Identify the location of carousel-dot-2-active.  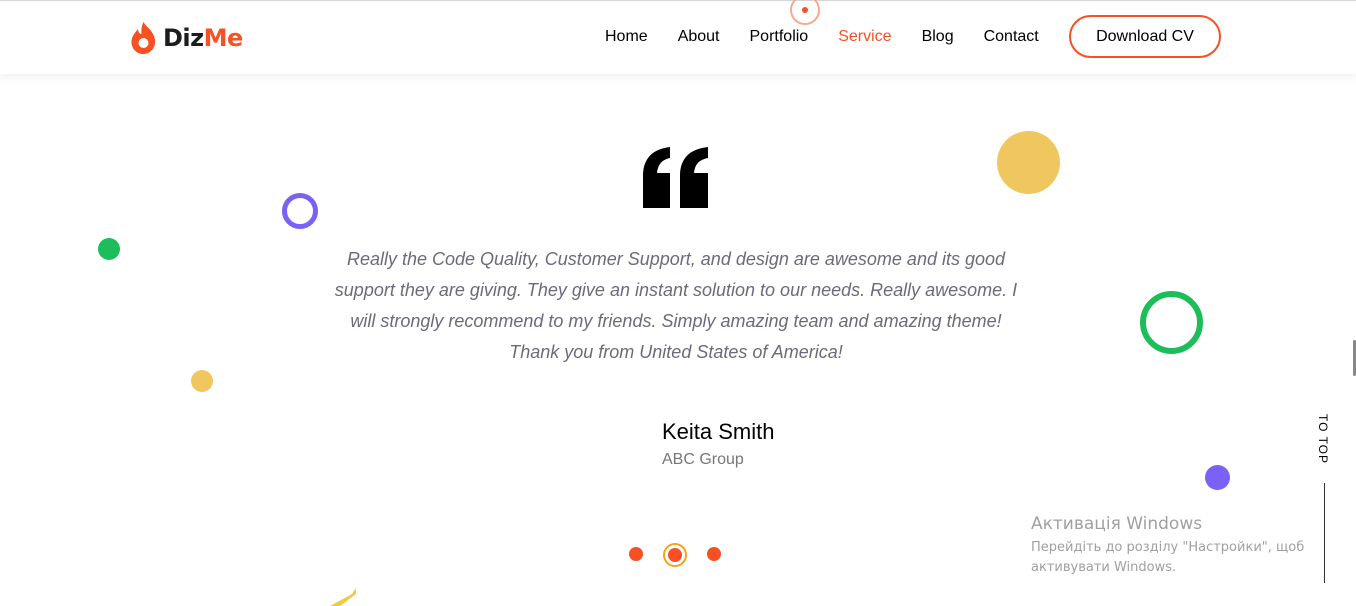
(675, 555).